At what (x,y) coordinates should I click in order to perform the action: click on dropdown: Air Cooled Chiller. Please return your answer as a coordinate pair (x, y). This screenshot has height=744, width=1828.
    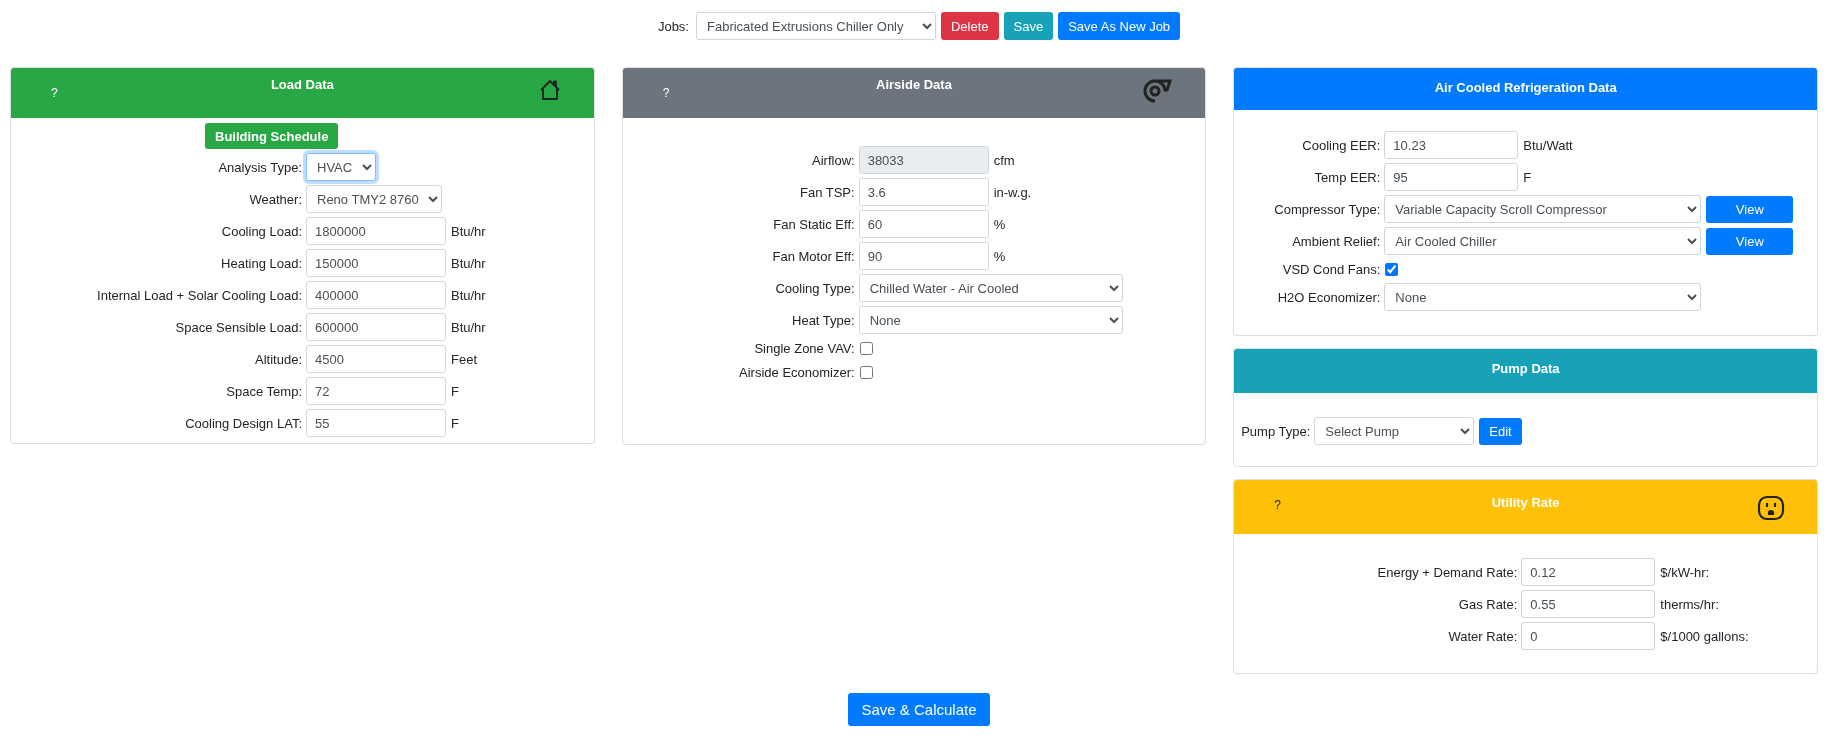
    Looking at the image, I should click on (1543, 241).